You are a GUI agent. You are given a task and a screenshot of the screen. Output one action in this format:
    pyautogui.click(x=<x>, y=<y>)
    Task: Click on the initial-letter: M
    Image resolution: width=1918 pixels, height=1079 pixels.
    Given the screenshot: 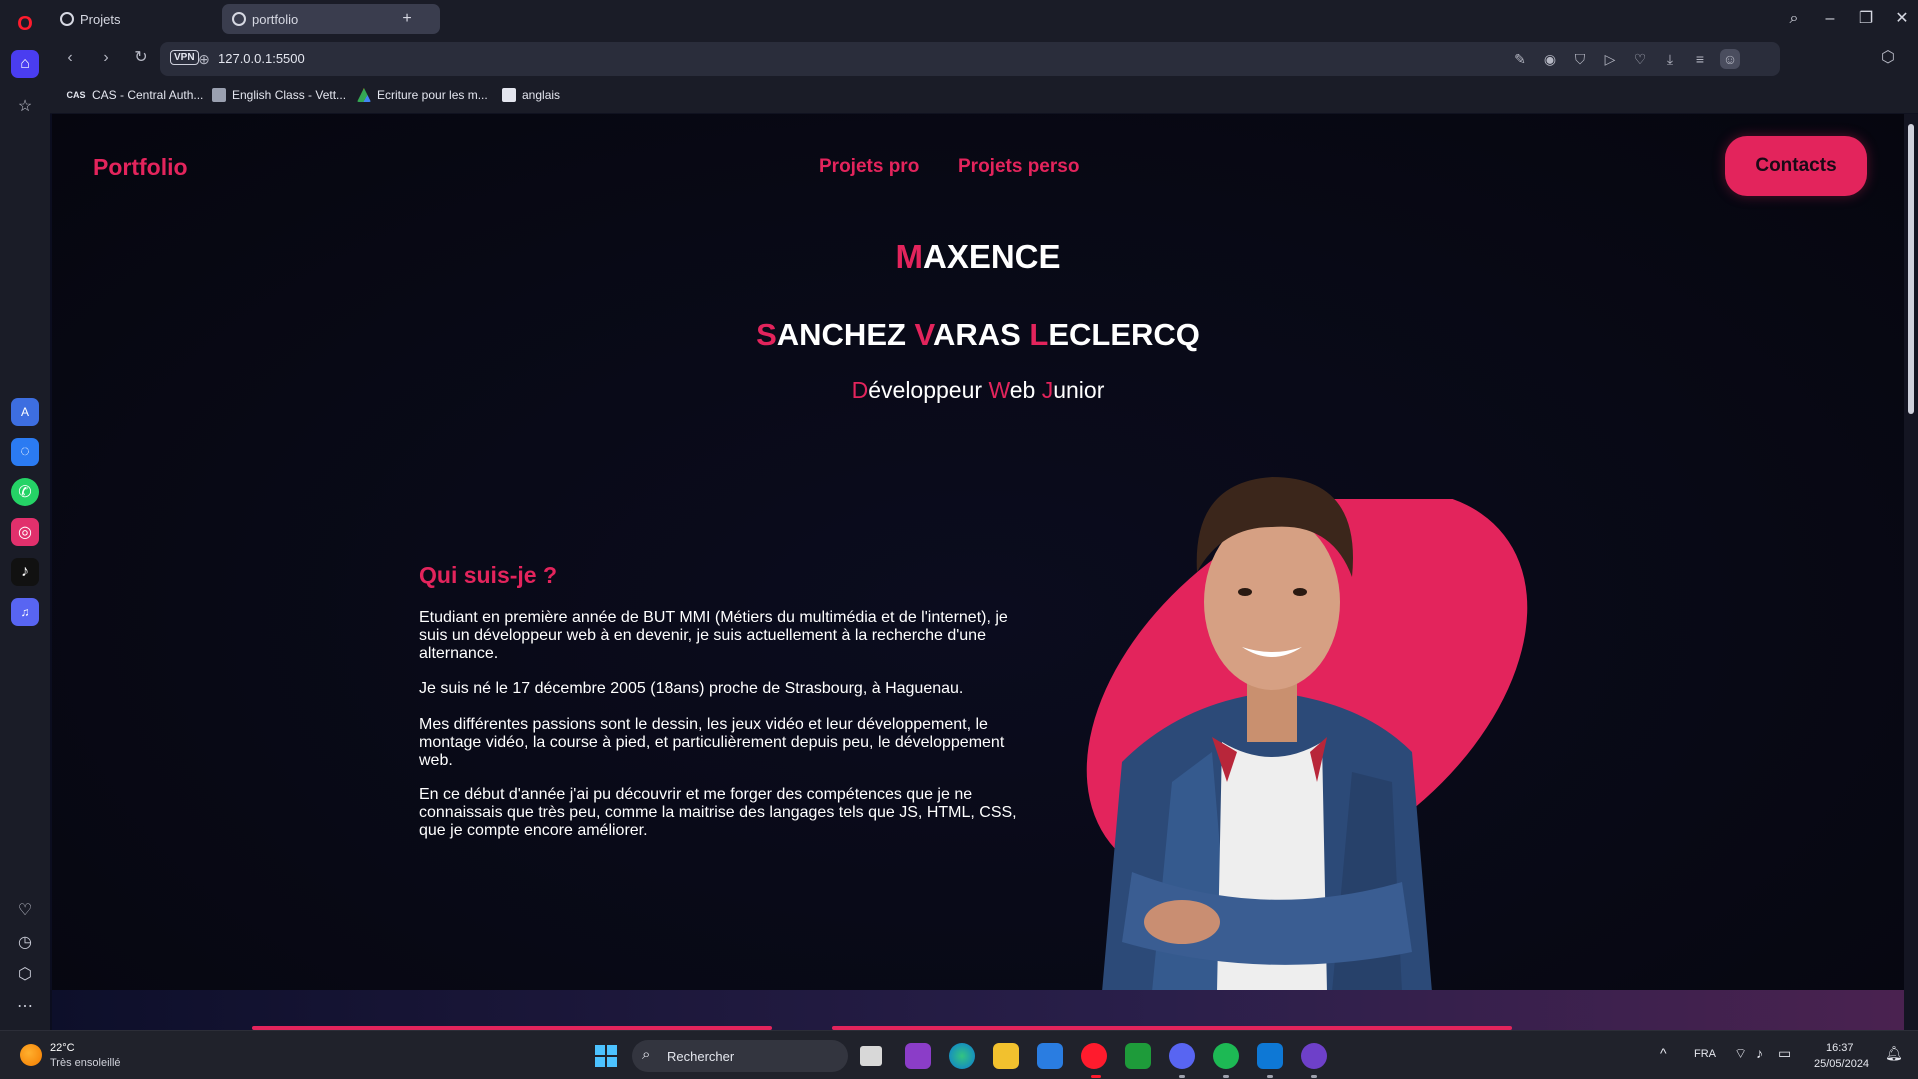 What is the action you would take?
    pyautogui.click(x=909, y=256)
    